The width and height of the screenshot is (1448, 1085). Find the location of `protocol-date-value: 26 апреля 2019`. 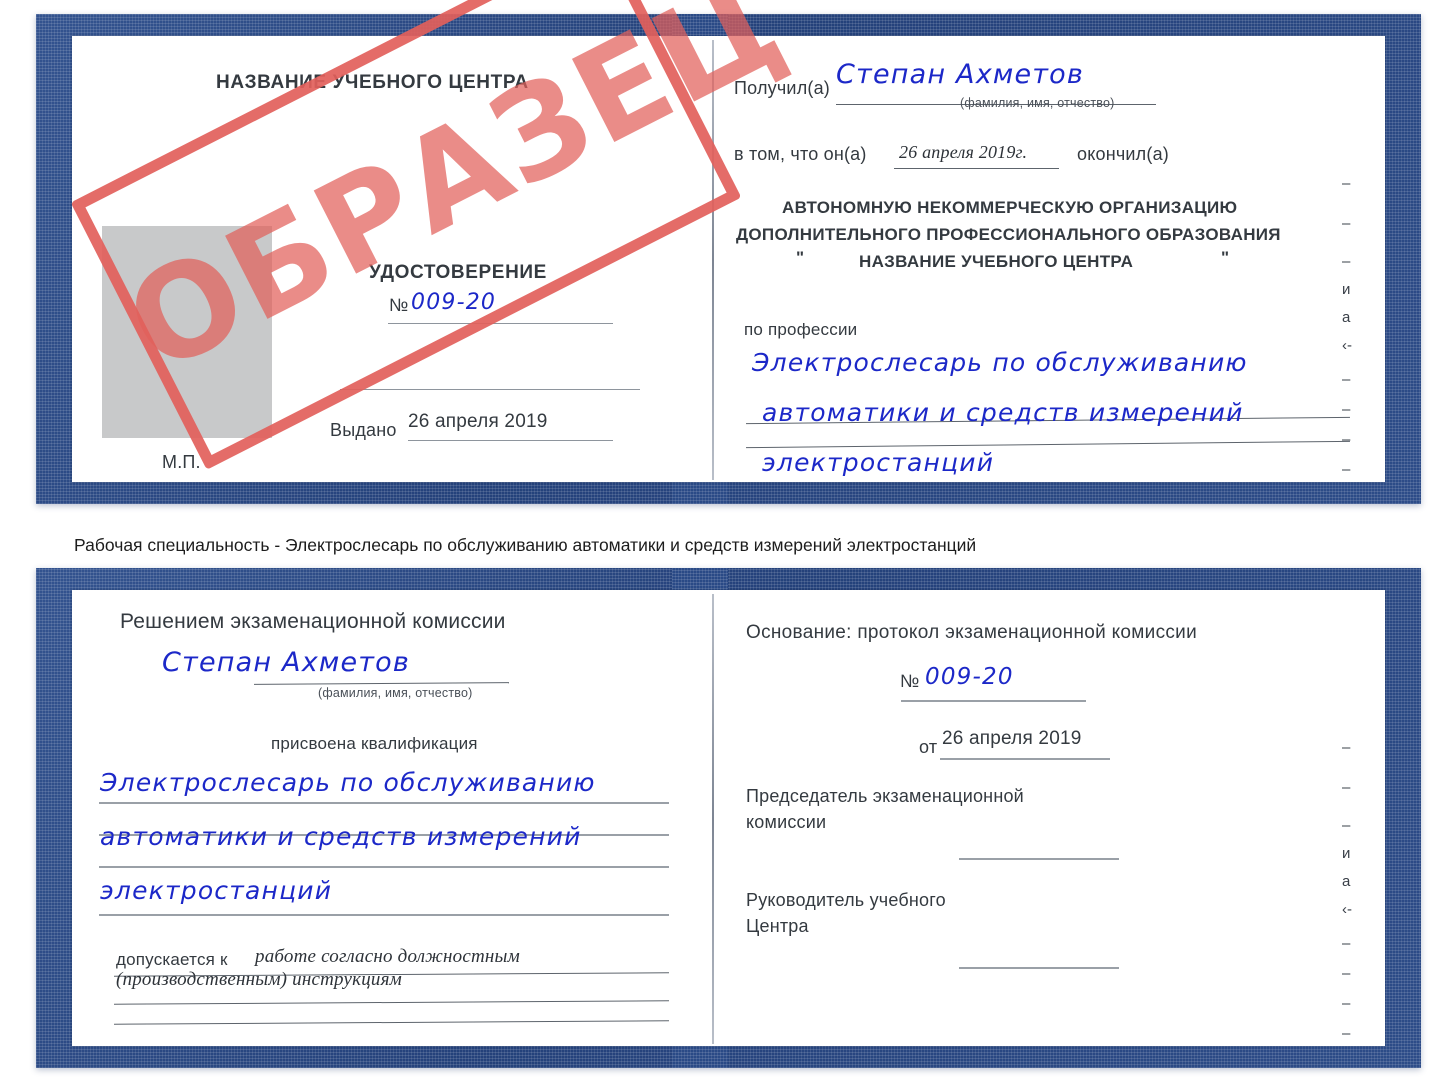

protocol-date-value: 26 апреля 2019 is located at coordinates (1012, 738).